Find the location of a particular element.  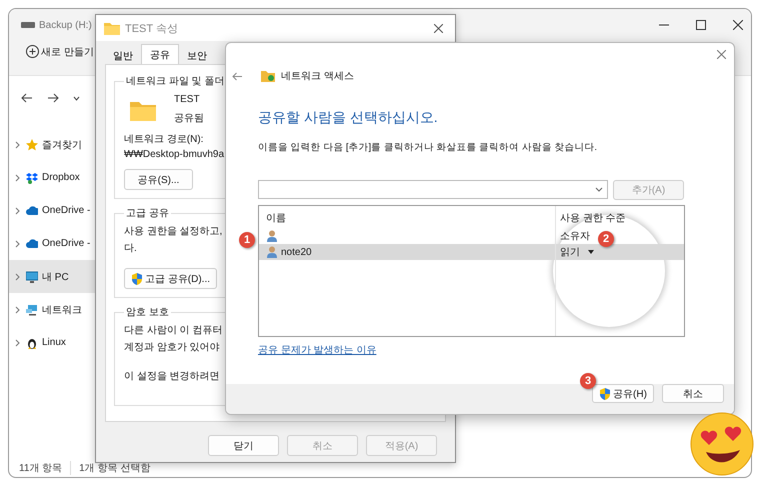

window-title: Backup (H:) is located at coordinates (65, 25).